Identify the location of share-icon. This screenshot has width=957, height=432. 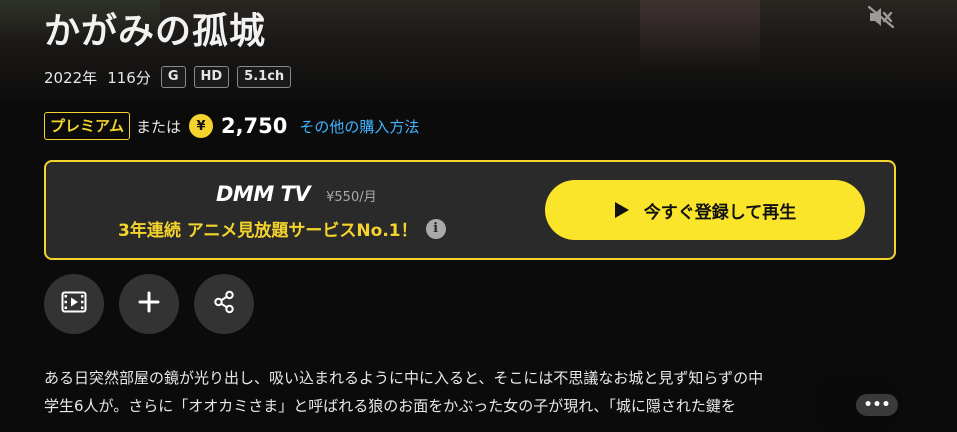
(224, 304).